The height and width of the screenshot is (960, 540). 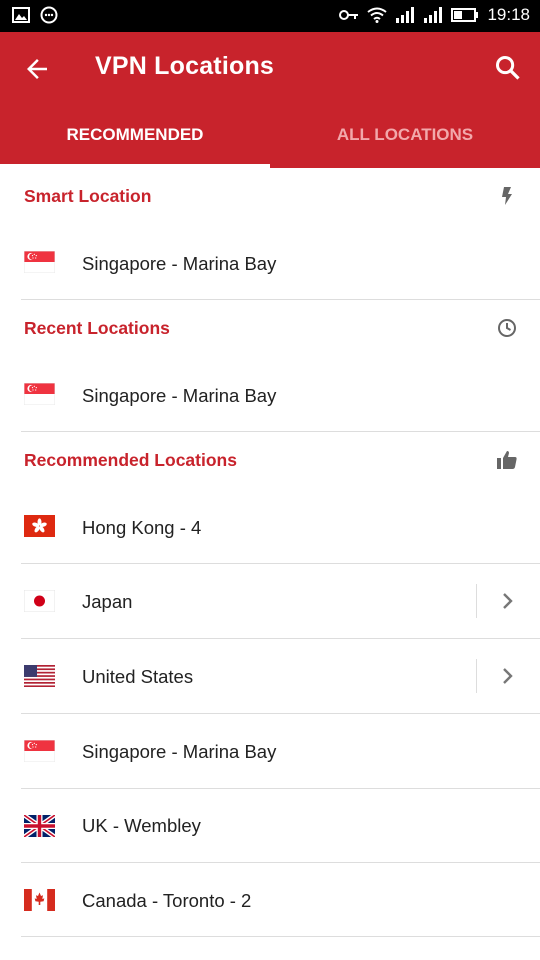 I want to click on uk-flag, so click(x=39, y=826).